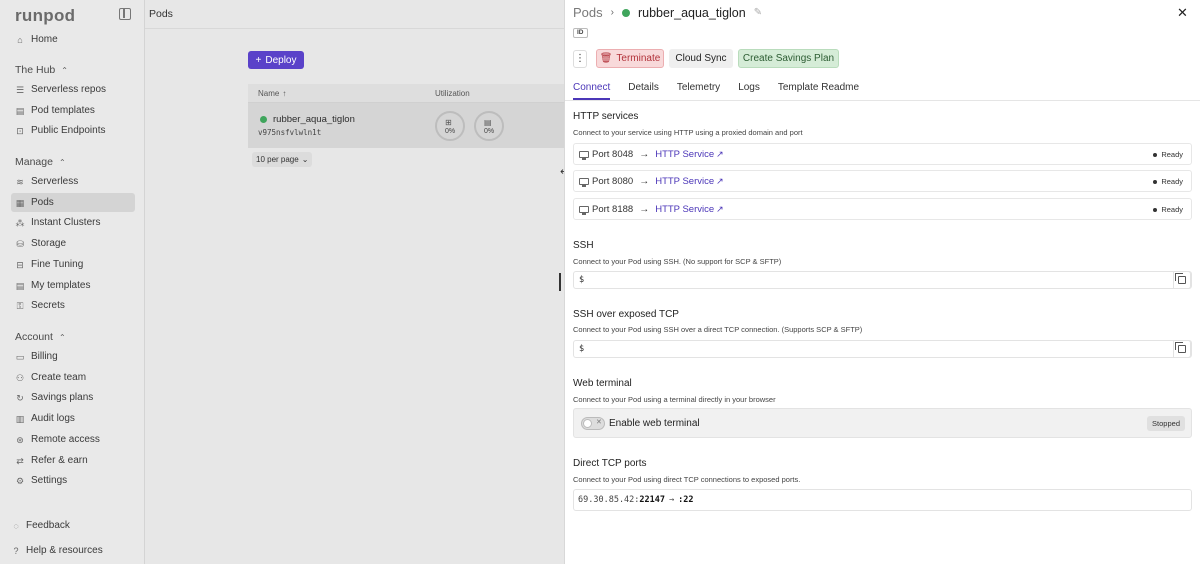  What do you see at coordinates (580, 59) in the screenshot?
I see `more-options-icon: ⋮` at bounding box center [580, 59].